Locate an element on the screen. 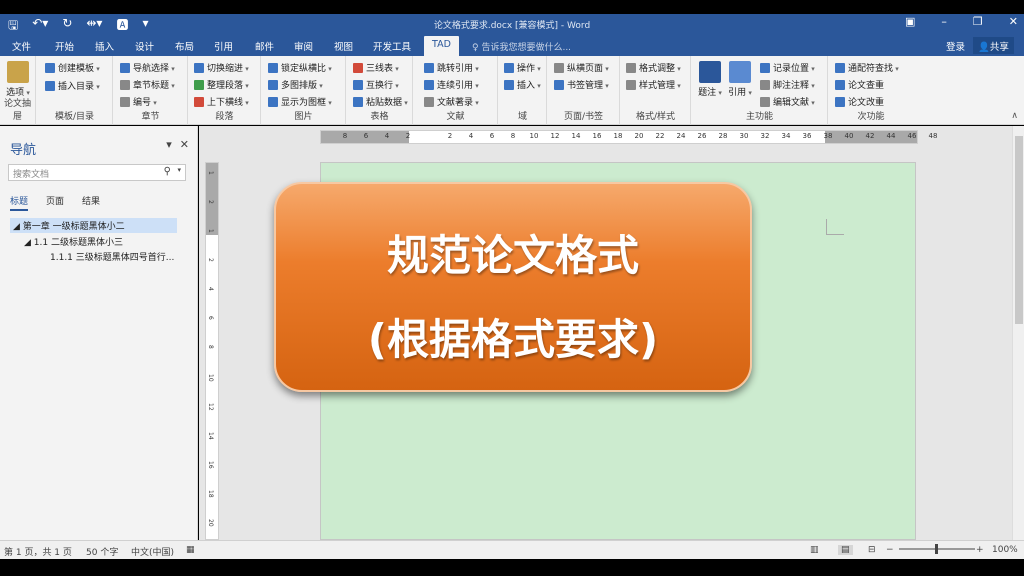 Image resolution: width=1024 pixels, height=576 pixels. page-count: 第 1 页，共 1 页 is located at coordinates (38, 551).